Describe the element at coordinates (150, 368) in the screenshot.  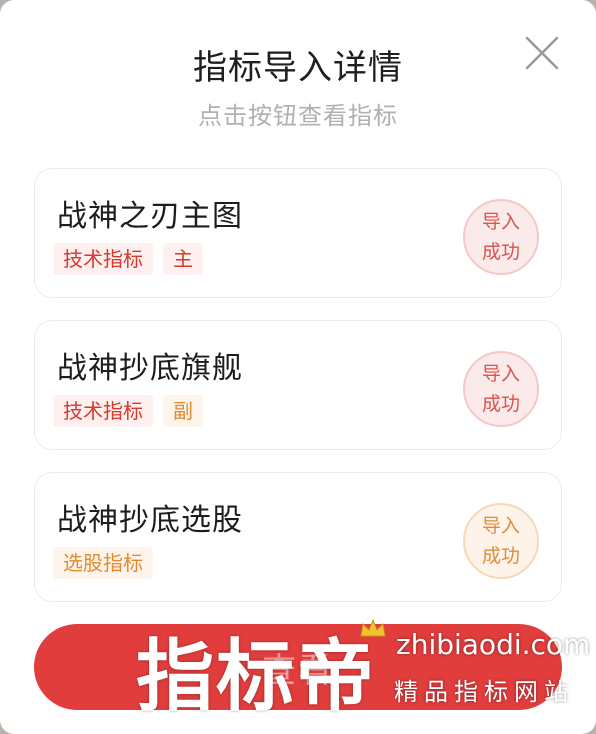
I see `indicator-name: 战神抄底旗舰` at that location.